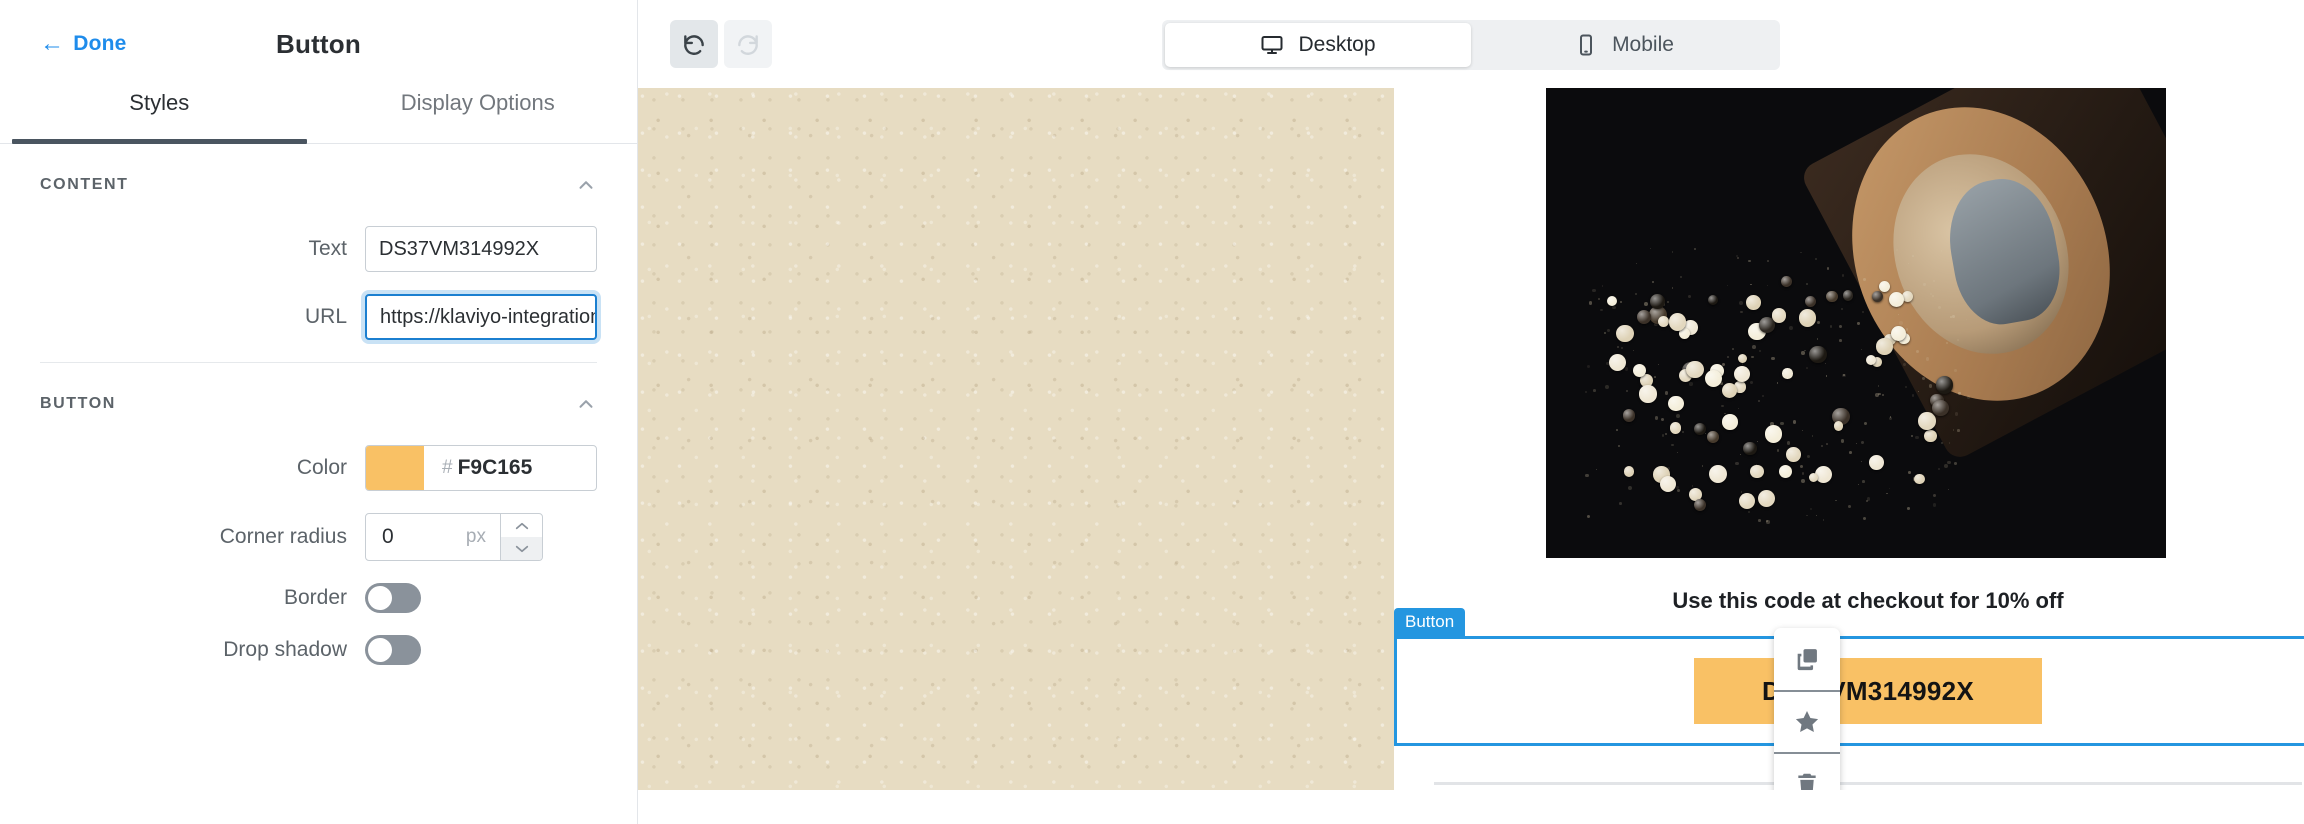 The image size is (2304, 824). Describe the element at coordinates (495, 467) in the screenshot. I see `color-hex-value: F9C165` at that location.